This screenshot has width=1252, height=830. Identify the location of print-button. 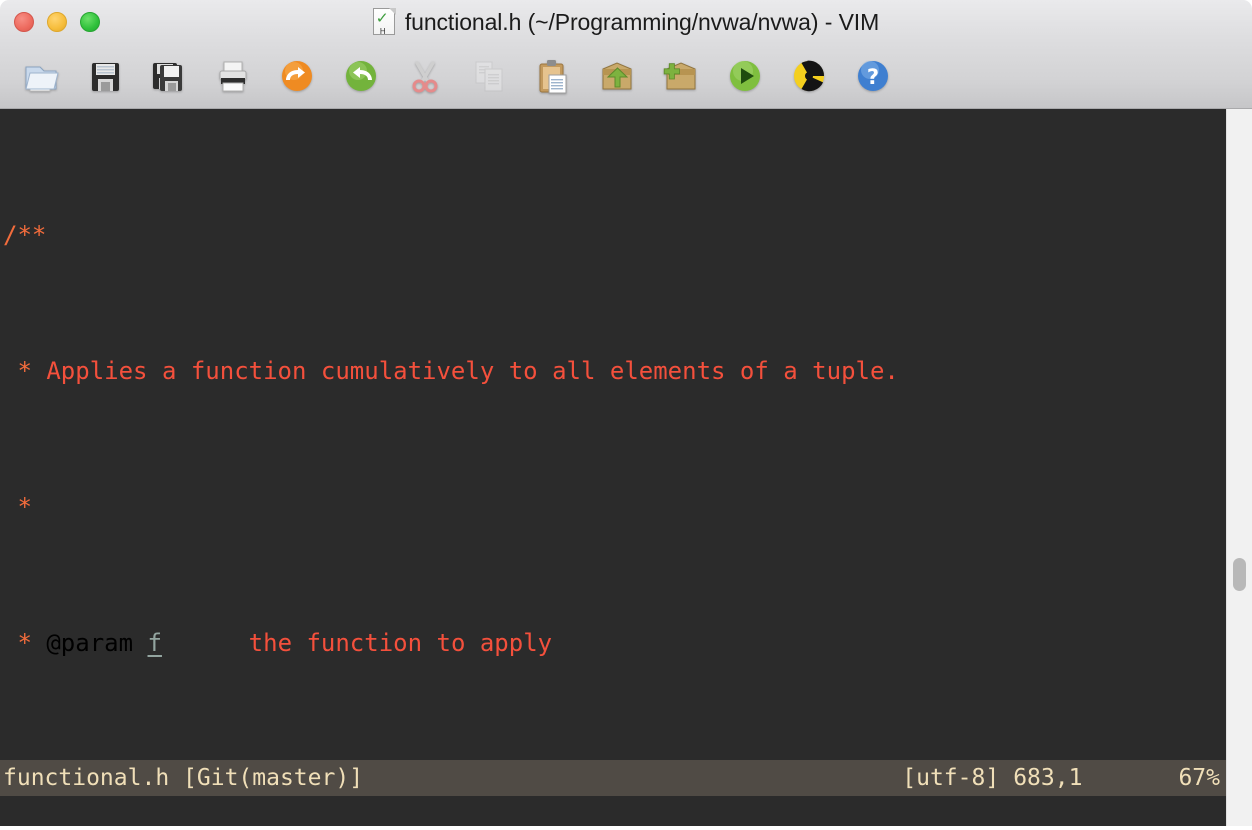
(233, 76).